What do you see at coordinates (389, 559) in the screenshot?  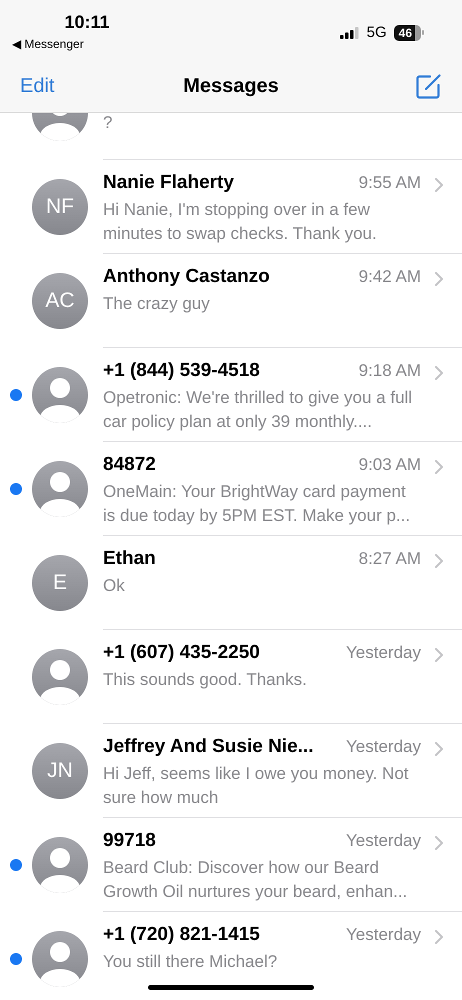 I see `message-time: 8:27 AM` at bounding box center [389, 559].